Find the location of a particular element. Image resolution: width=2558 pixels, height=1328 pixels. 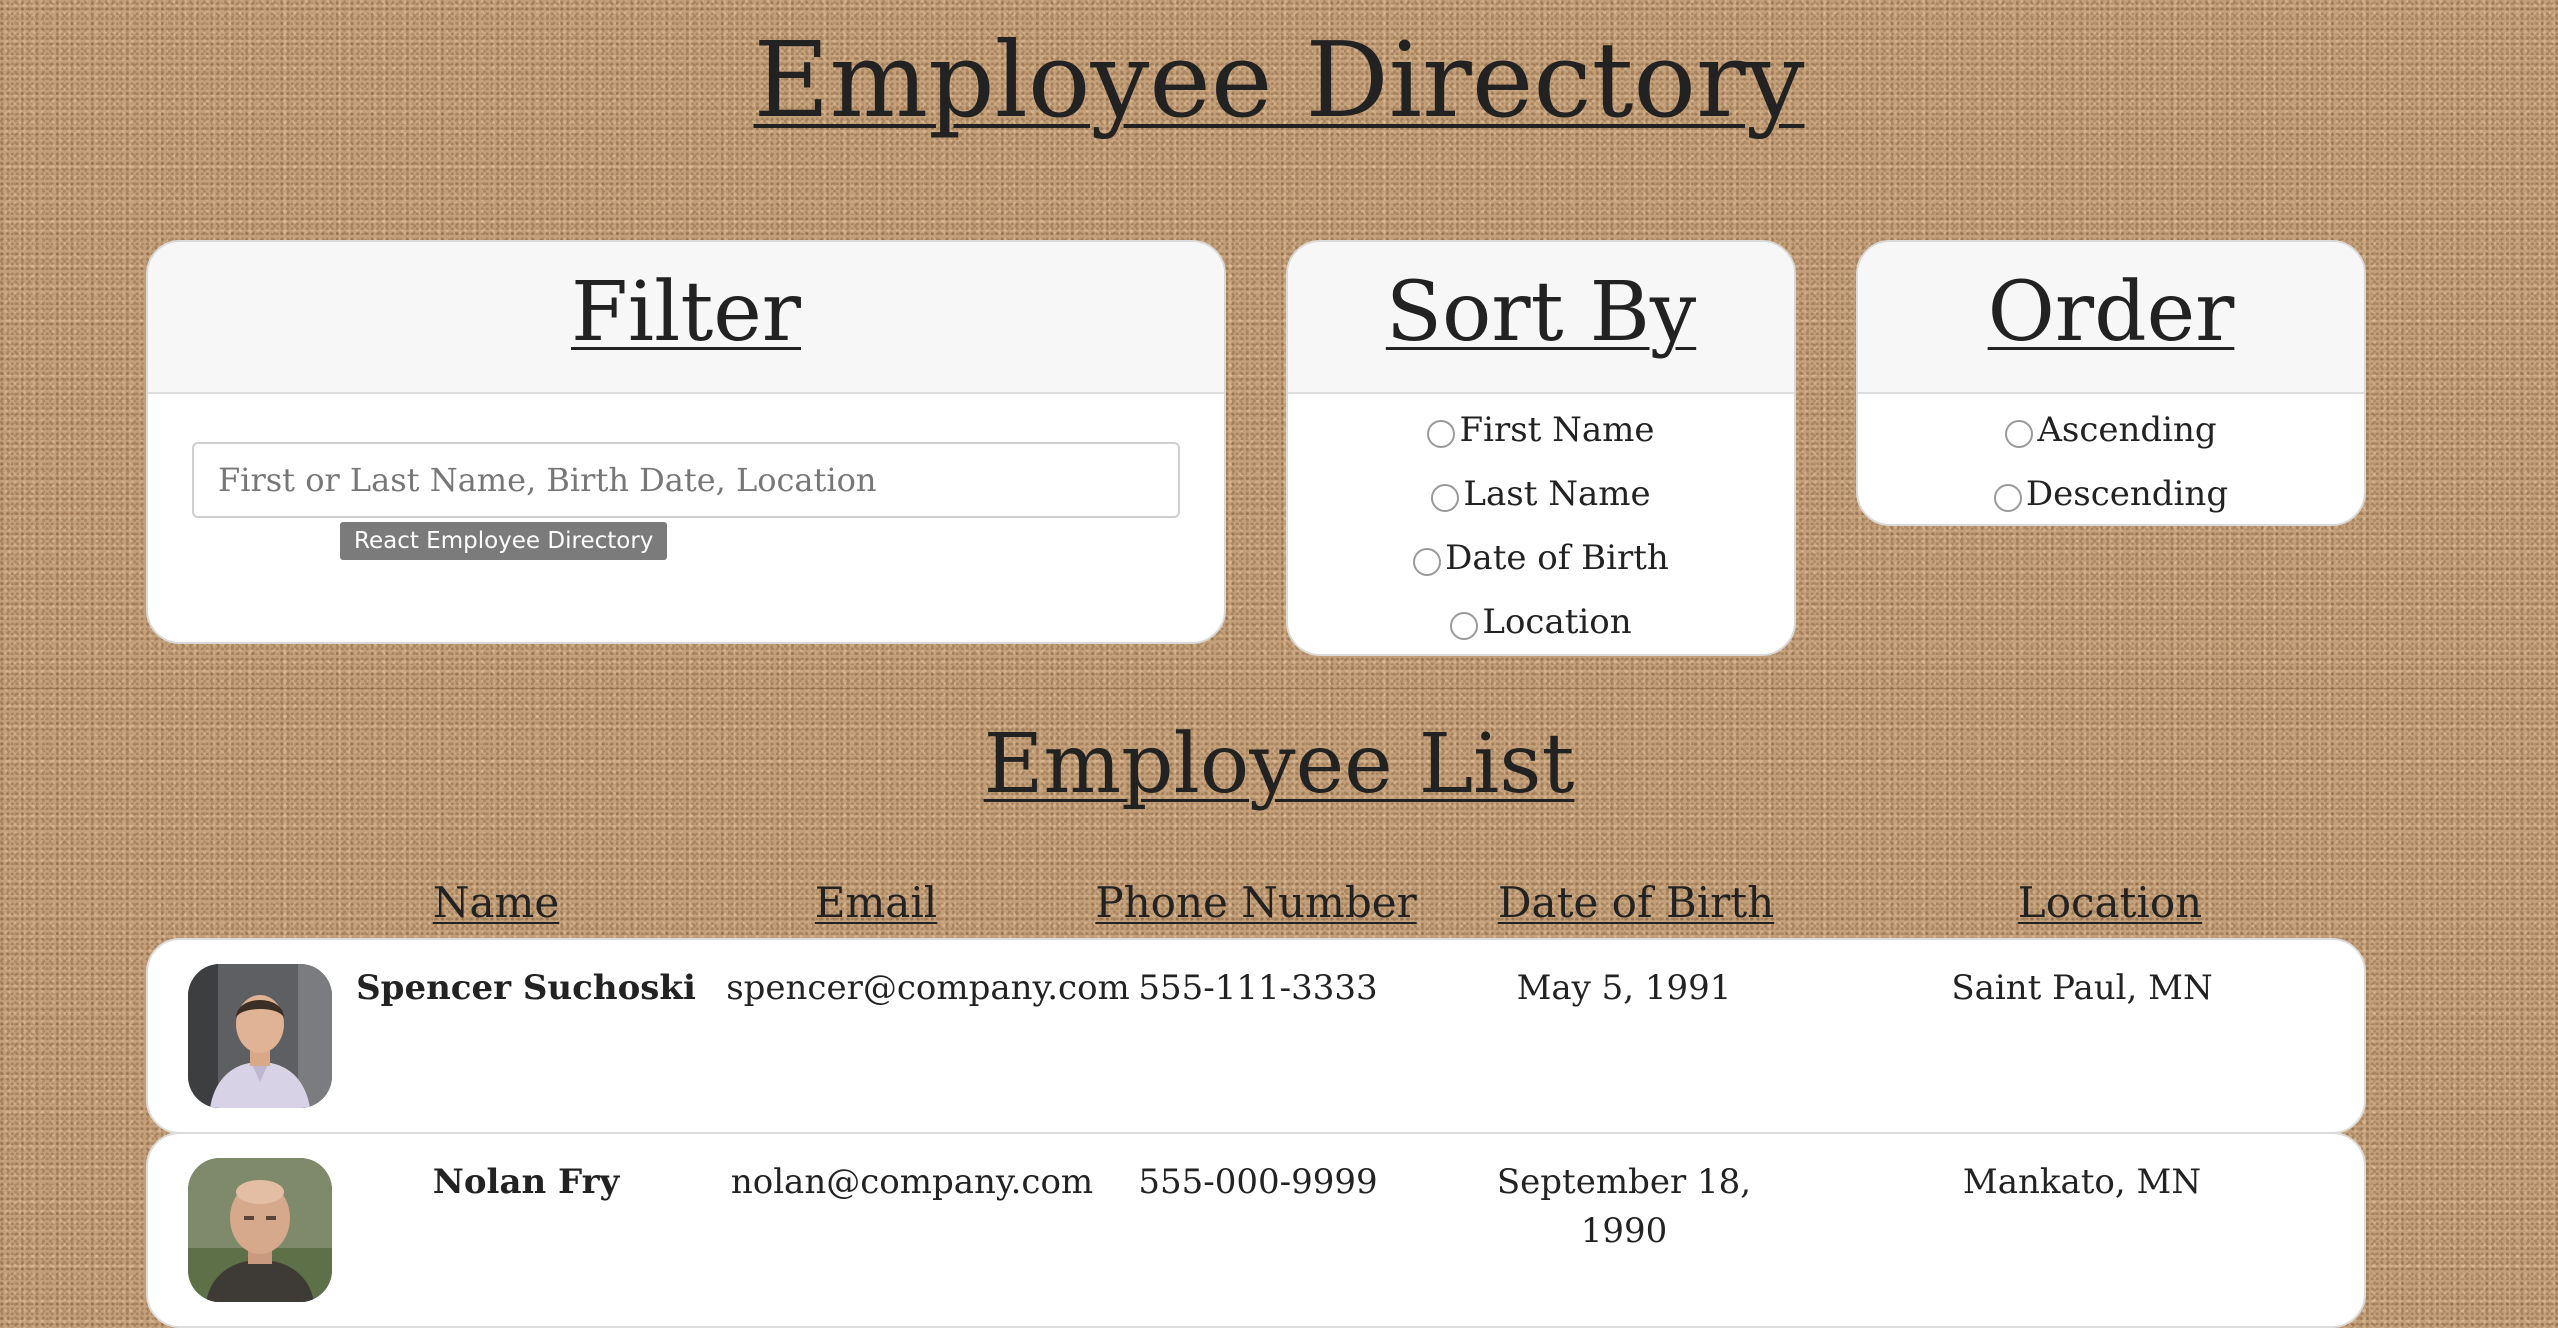

order-option-ascending: Ascending is located at coordinates (2111, 430).